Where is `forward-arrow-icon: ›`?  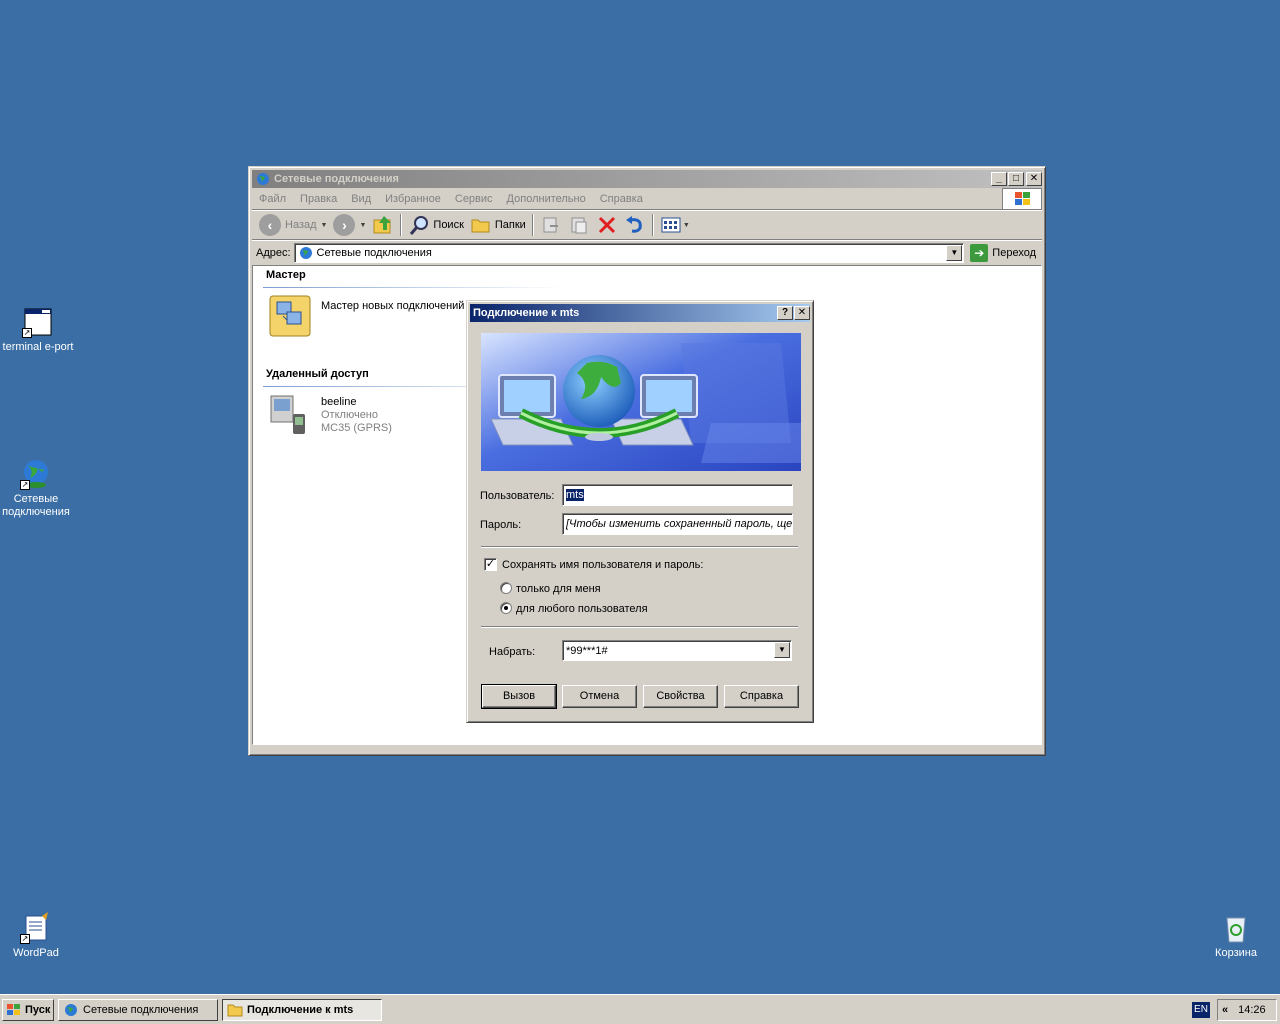
forward-arrow-icon: › is located at coordinates (344, 225).